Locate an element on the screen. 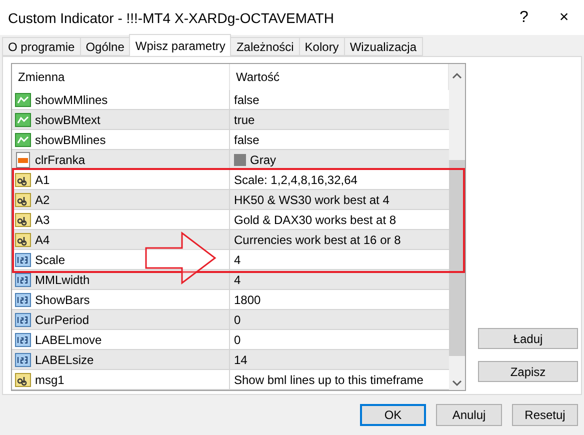 This screenshot has width=584, height=435. tab: Wpisz parametry is located at coordinates (180, 45).